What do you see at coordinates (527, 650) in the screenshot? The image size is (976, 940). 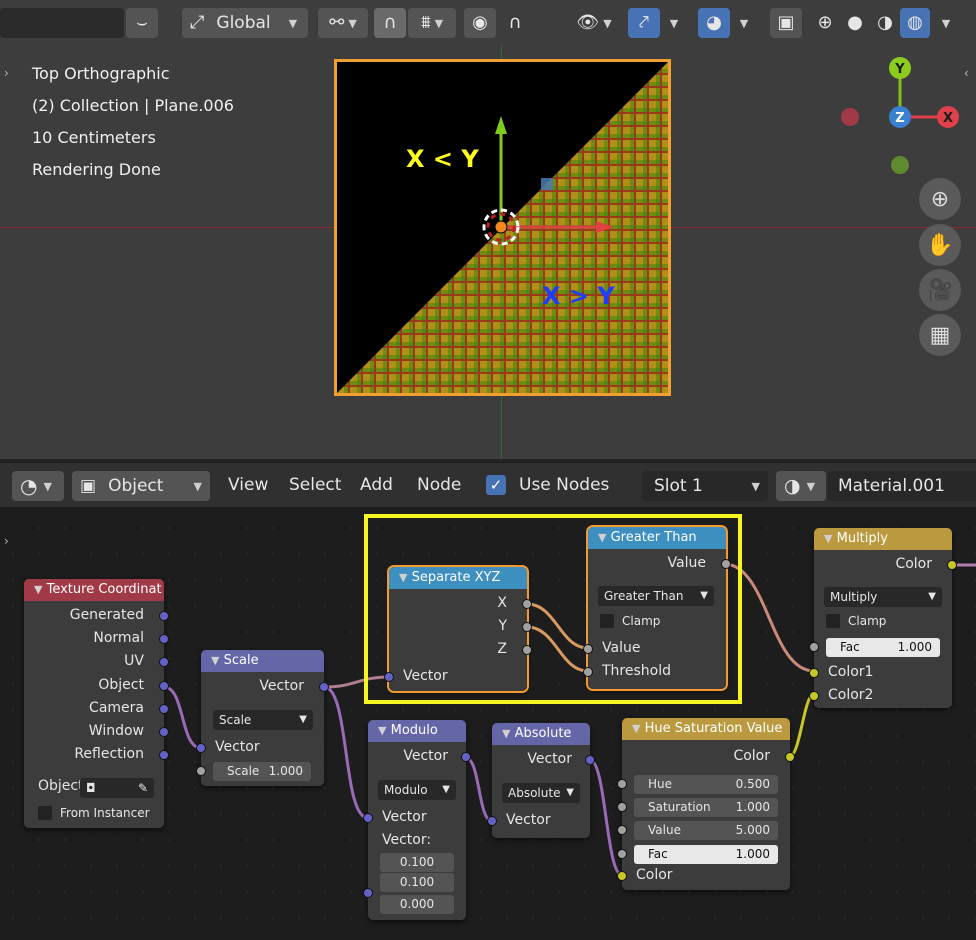 I see `socket-z` at bounding box center [527, 650].